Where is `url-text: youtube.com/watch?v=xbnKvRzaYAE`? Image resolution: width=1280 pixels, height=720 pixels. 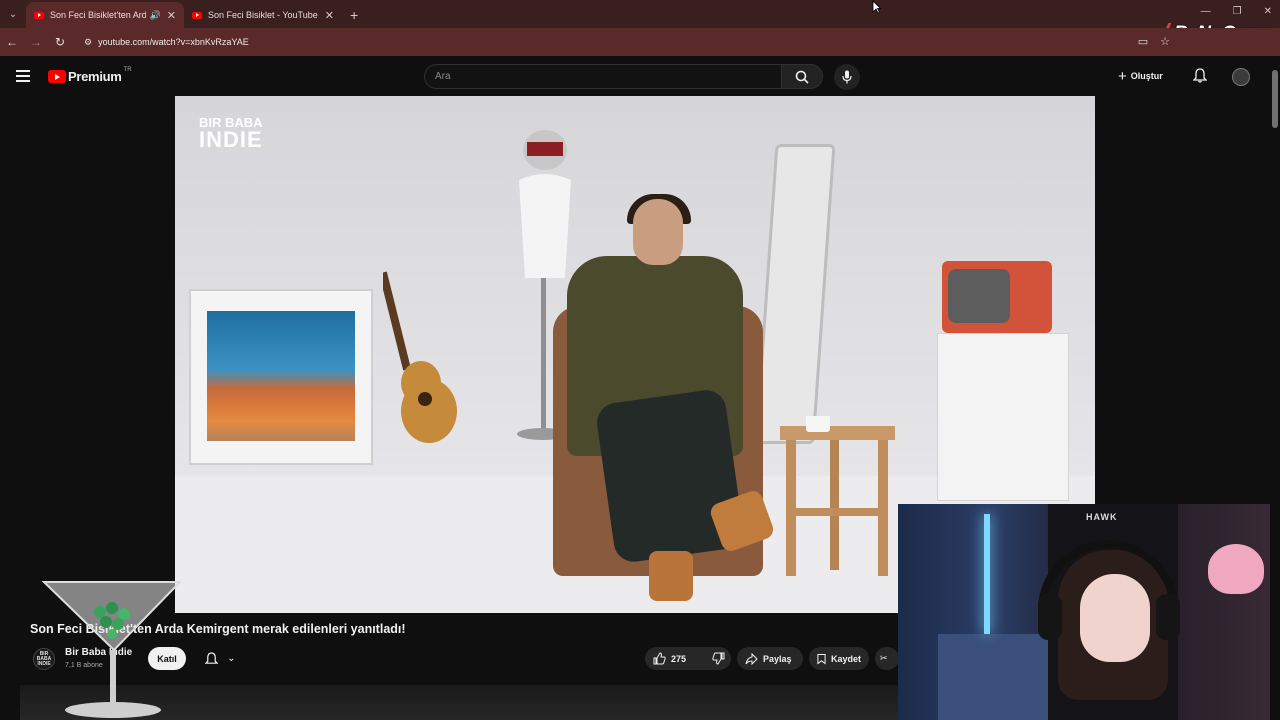 url-text: youtube.com/watch?v=xbnKvRzaYAE is located at coordinates (173, 42).